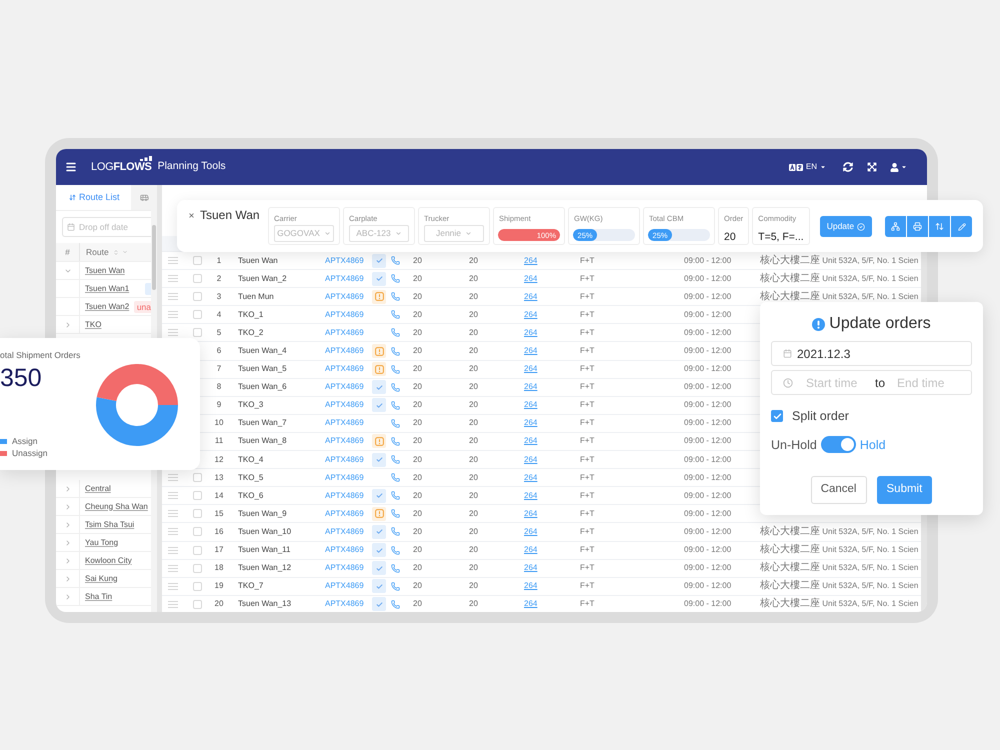  What do you see at coordinates (927, 383) in the screenshot?
I see `end-time-input: End time` at bounding box center [927, 383].